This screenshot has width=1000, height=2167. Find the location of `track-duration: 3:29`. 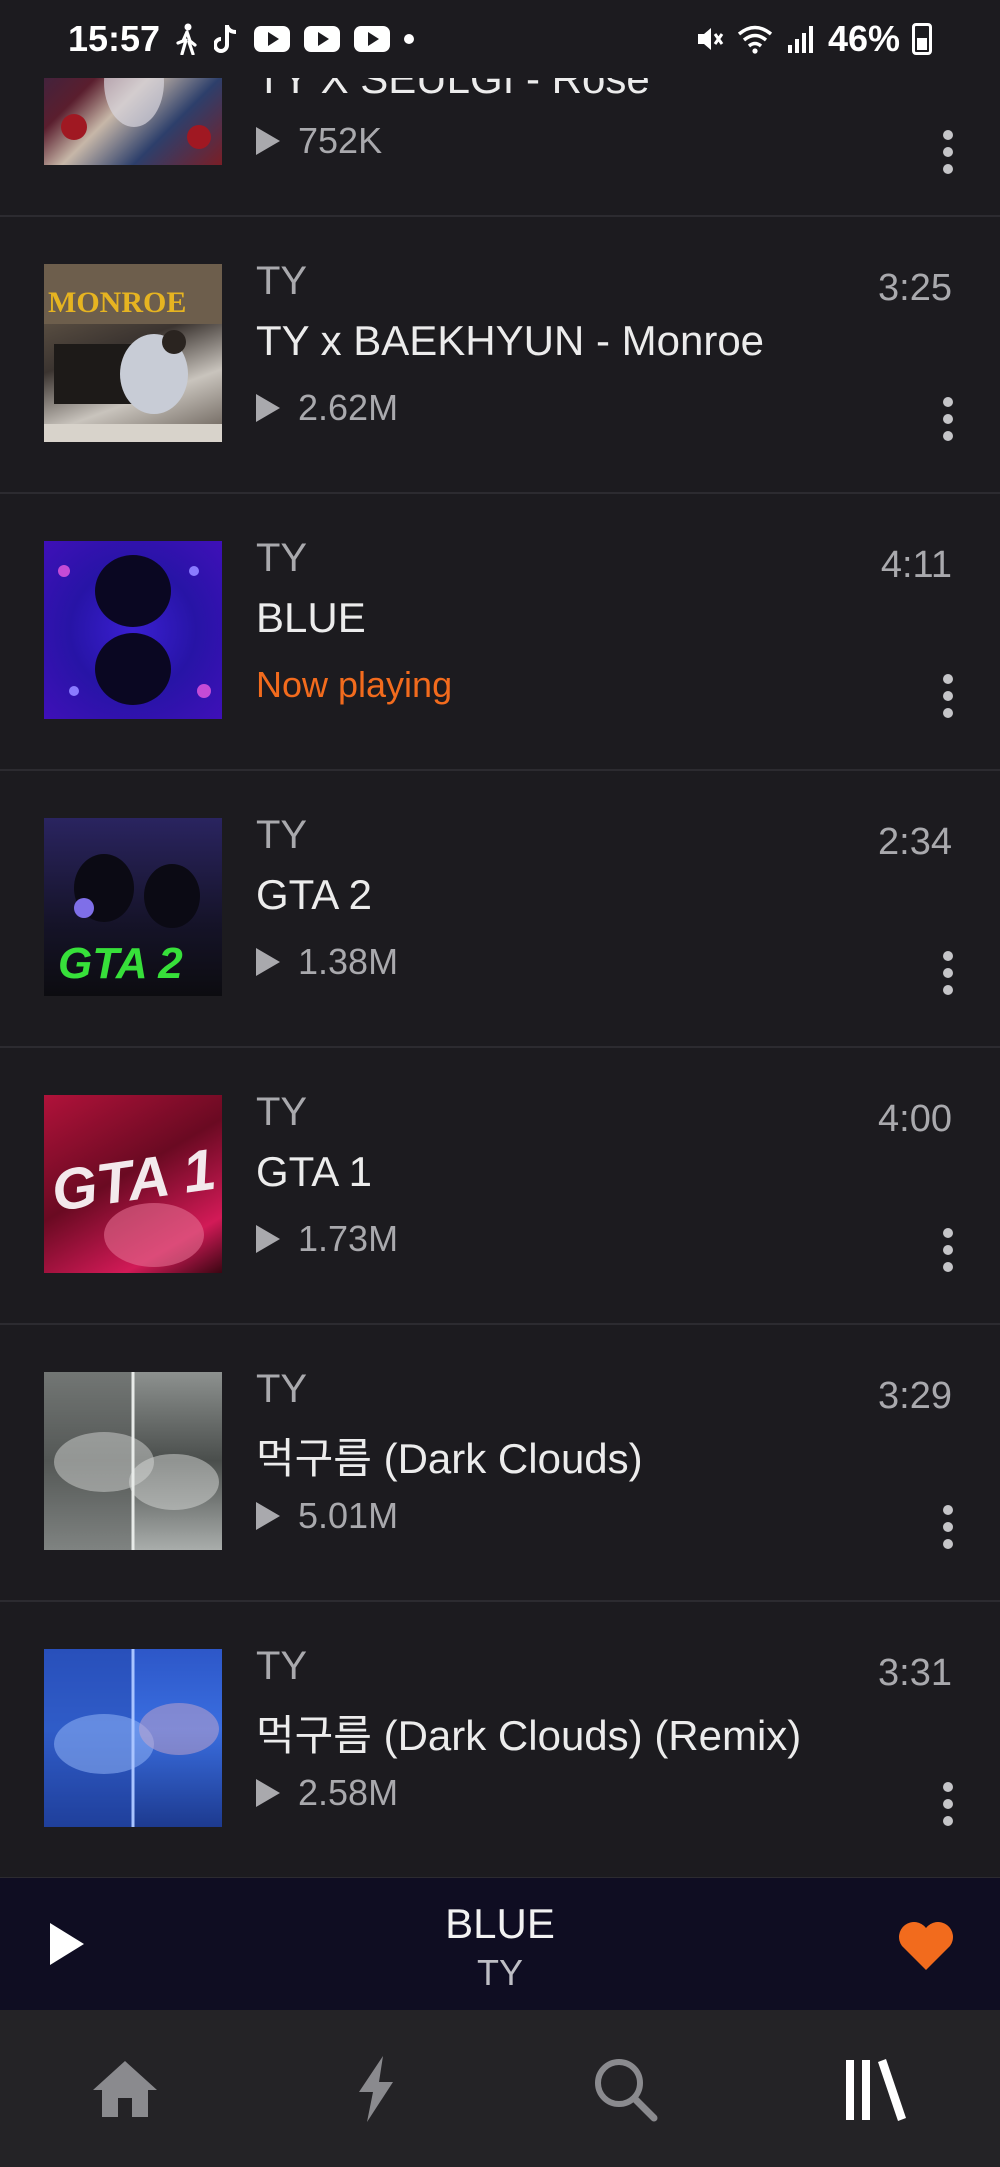

track-duration: 3:29 is located at coordinates (915, 1396).